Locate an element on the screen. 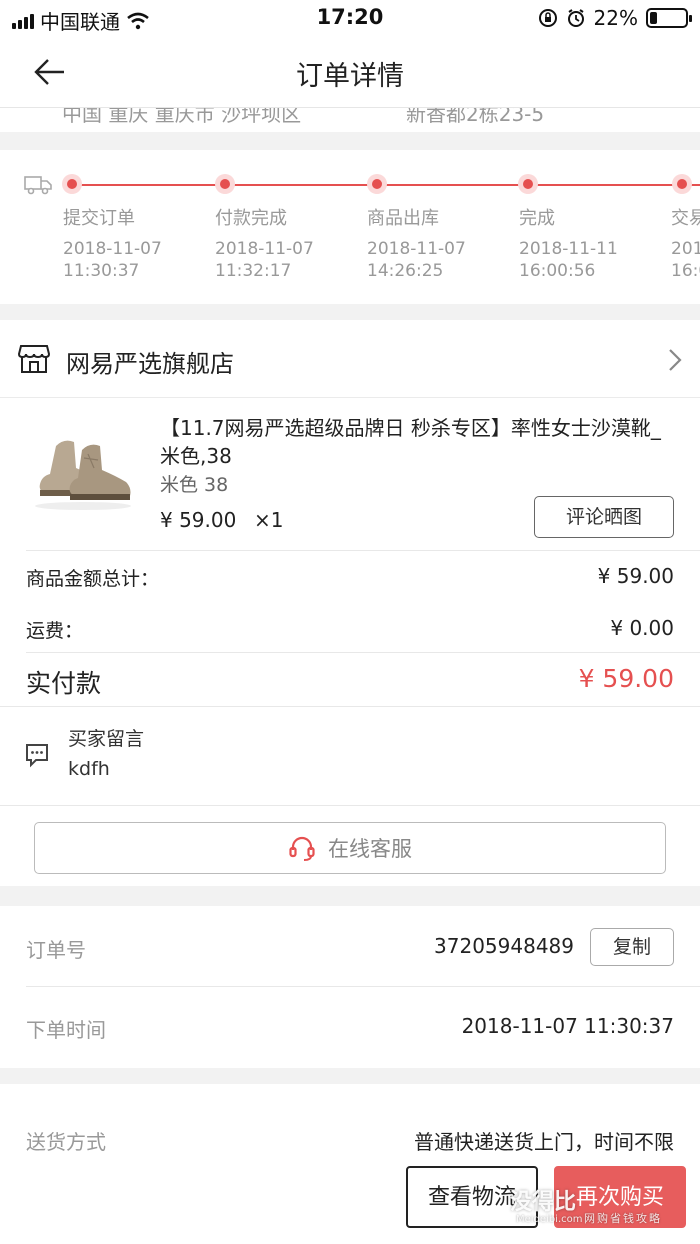  order-number-value: 37205948489 is located at coordinates (504, 946).